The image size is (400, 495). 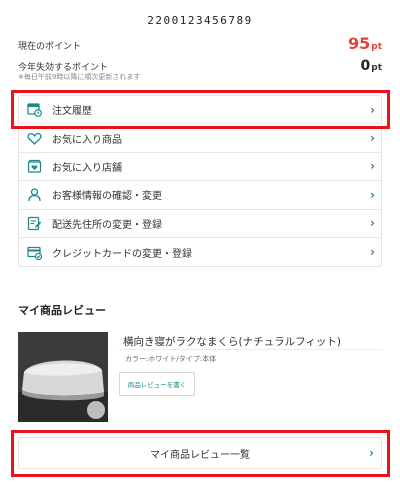 I want to click on current-points-value: 95, so click(x=359, y=43).